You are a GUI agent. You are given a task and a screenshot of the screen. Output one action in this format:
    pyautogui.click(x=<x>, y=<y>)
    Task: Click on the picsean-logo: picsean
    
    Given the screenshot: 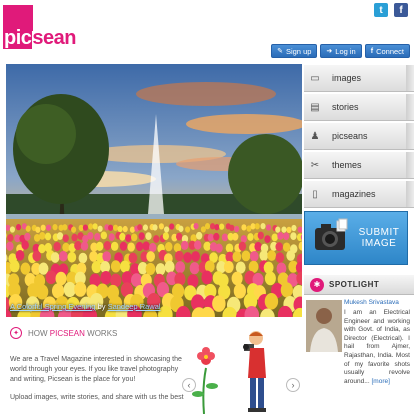 What is the action you would take?
    pyautogui.click(x=34, y=28)
    